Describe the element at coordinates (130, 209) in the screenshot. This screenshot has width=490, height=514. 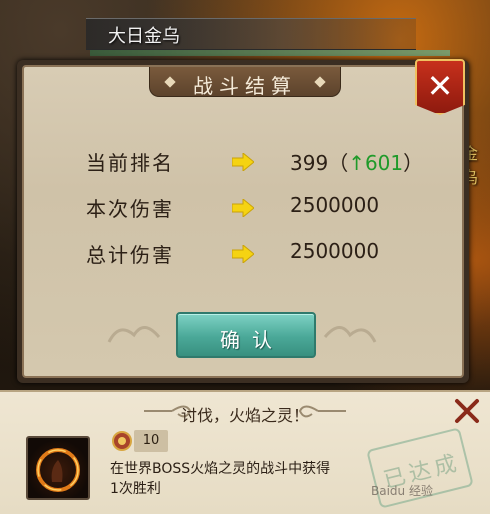
I see `stat-label: 本次伤害` at that location.